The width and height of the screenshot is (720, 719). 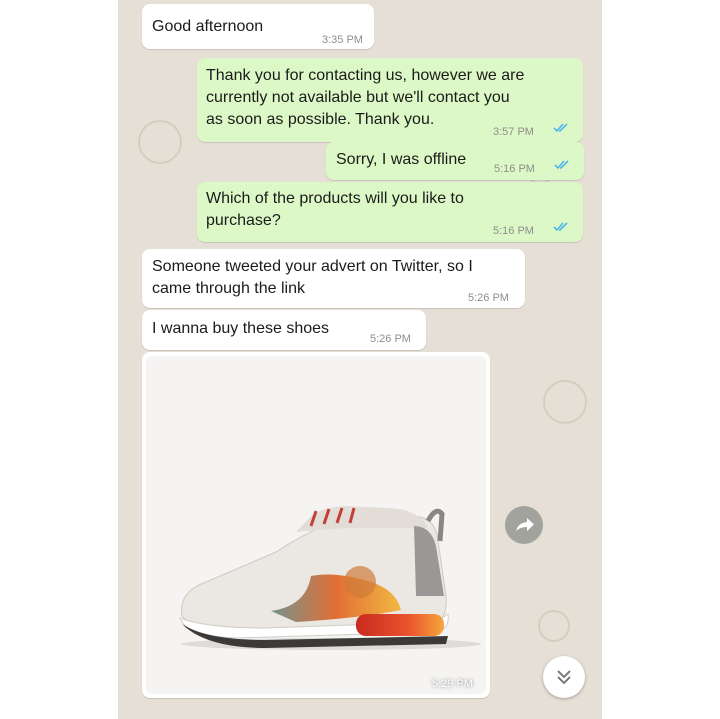 What do you see at coordinates (208, 26) in the screenshot?
I see `message-text: Good afternoon` at bounding box center [208, 26].